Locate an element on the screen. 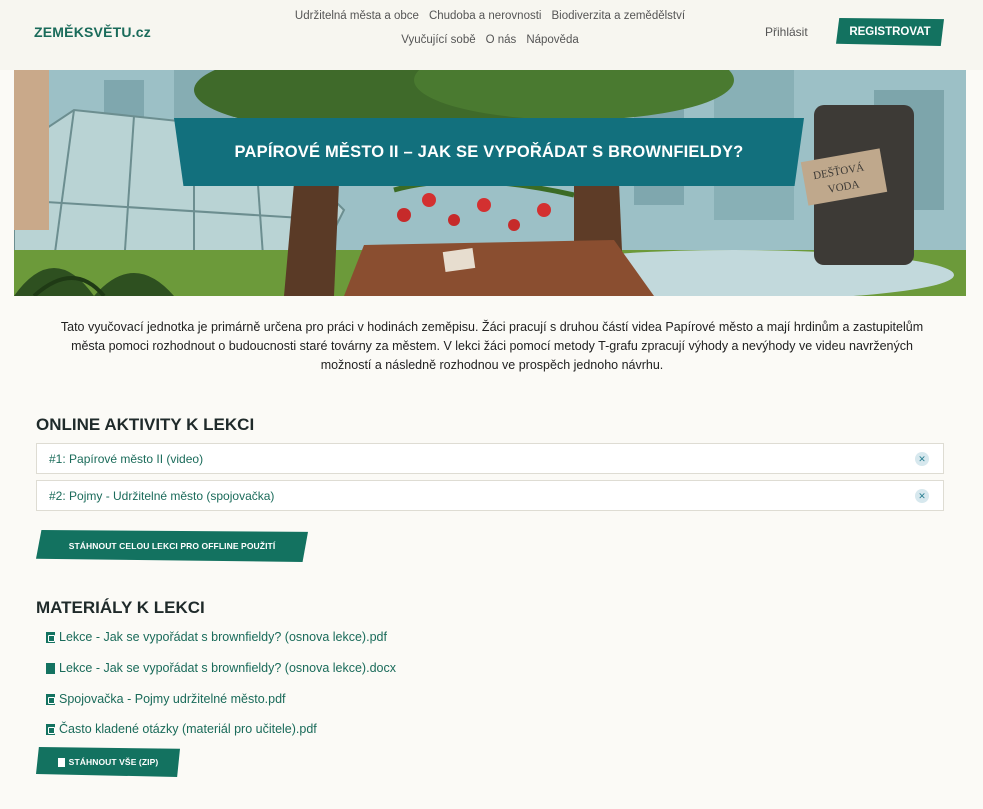 This screenshot has height=809, width=983. zip-icon is located at coordinates (61, 762).